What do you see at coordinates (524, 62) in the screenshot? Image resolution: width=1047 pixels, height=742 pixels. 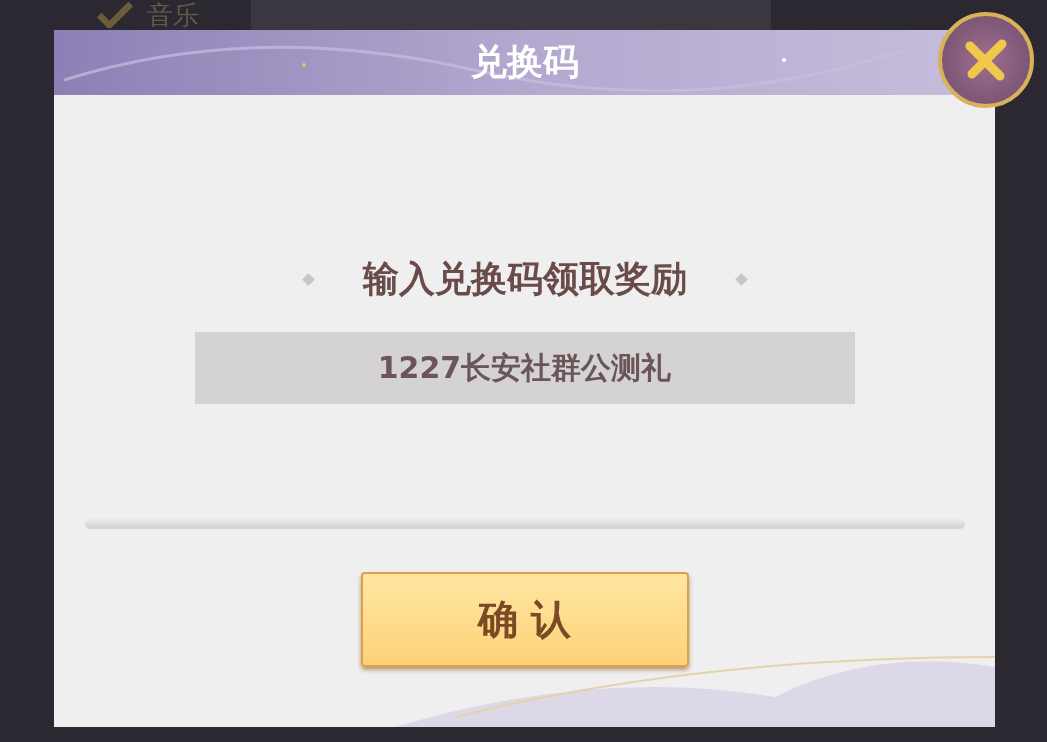 I see `dialog-title: 兑换码` at bounding box center [524, 62].